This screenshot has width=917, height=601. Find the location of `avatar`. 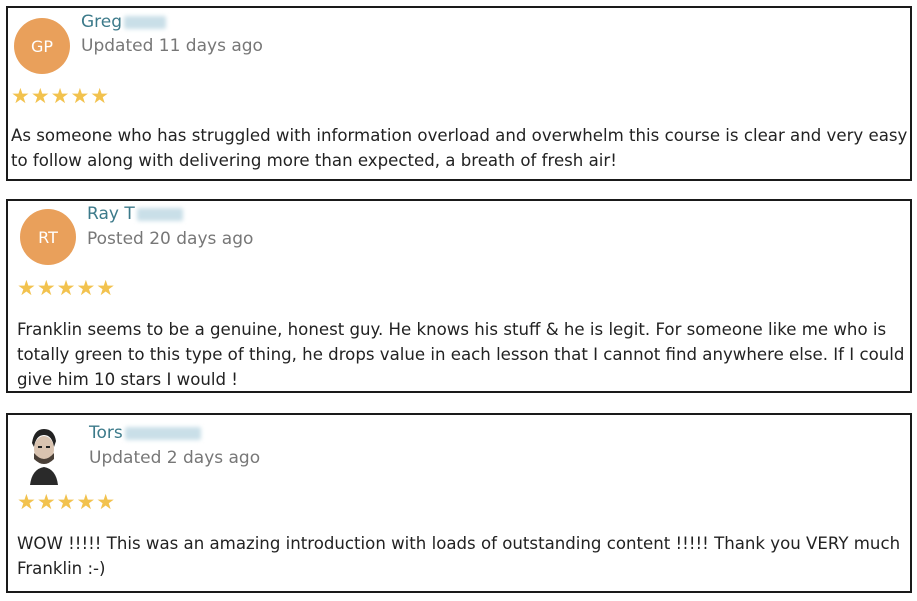

avatar is located at coordinates (44, 455).